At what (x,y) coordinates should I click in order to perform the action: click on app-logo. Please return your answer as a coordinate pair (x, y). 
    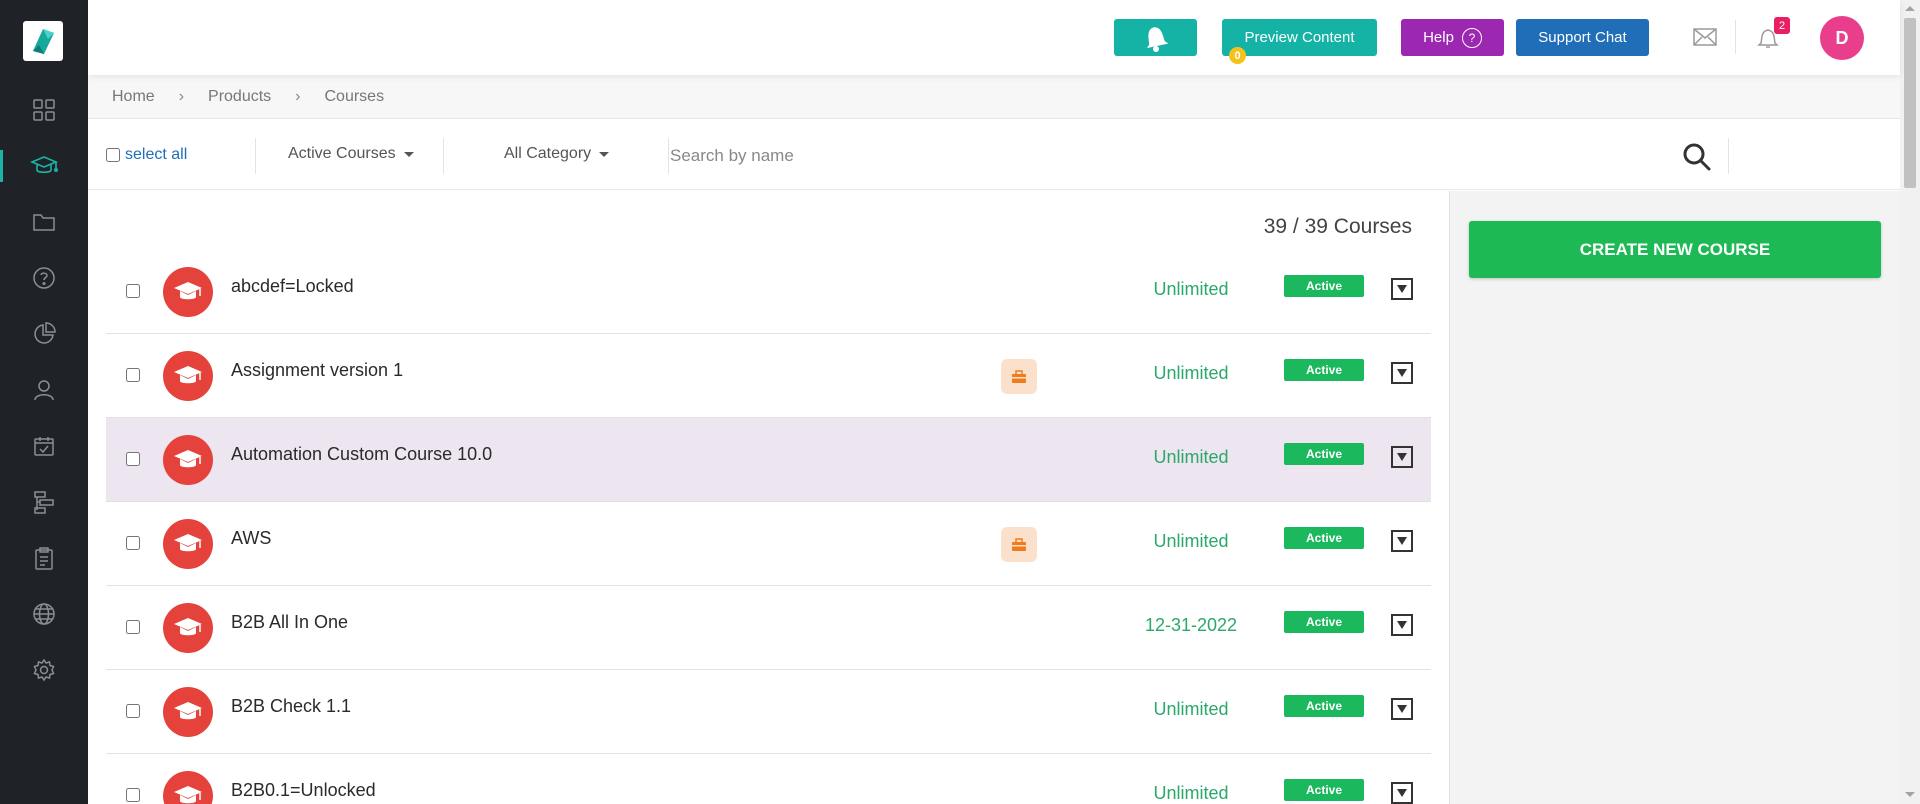
    Looking at the image, I should click on (43, 41).